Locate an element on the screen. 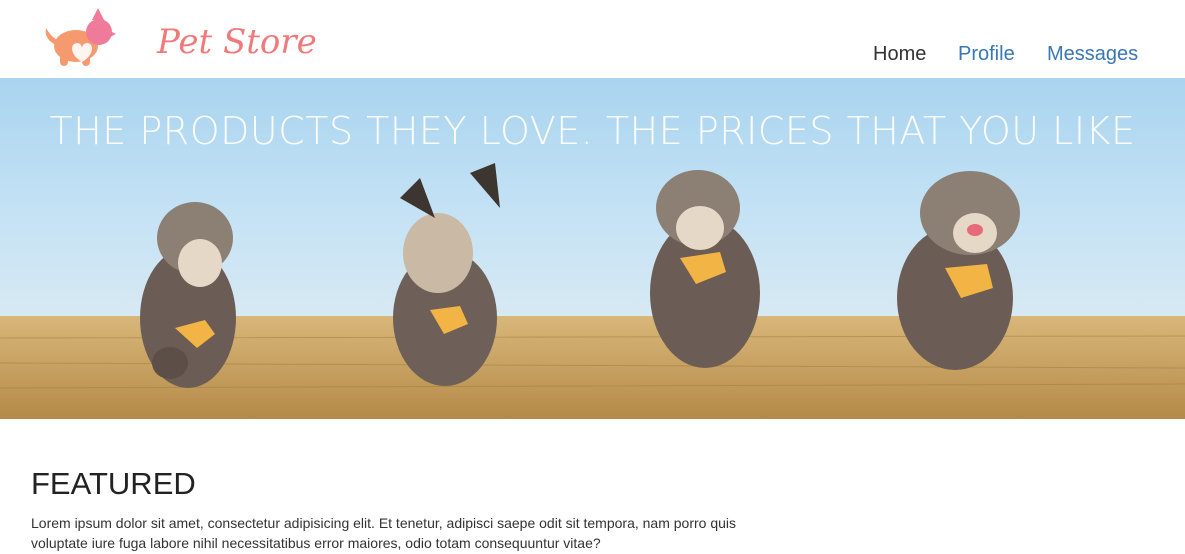  dog-icon is located at coordinates (80, 37).